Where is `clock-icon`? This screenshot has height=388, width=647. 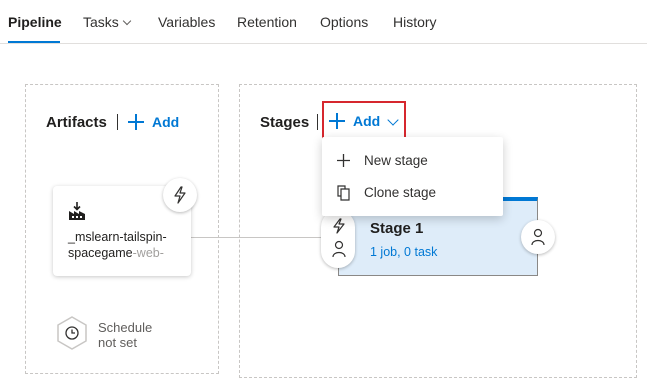 clock-icon is located at coordinates (72, 333).